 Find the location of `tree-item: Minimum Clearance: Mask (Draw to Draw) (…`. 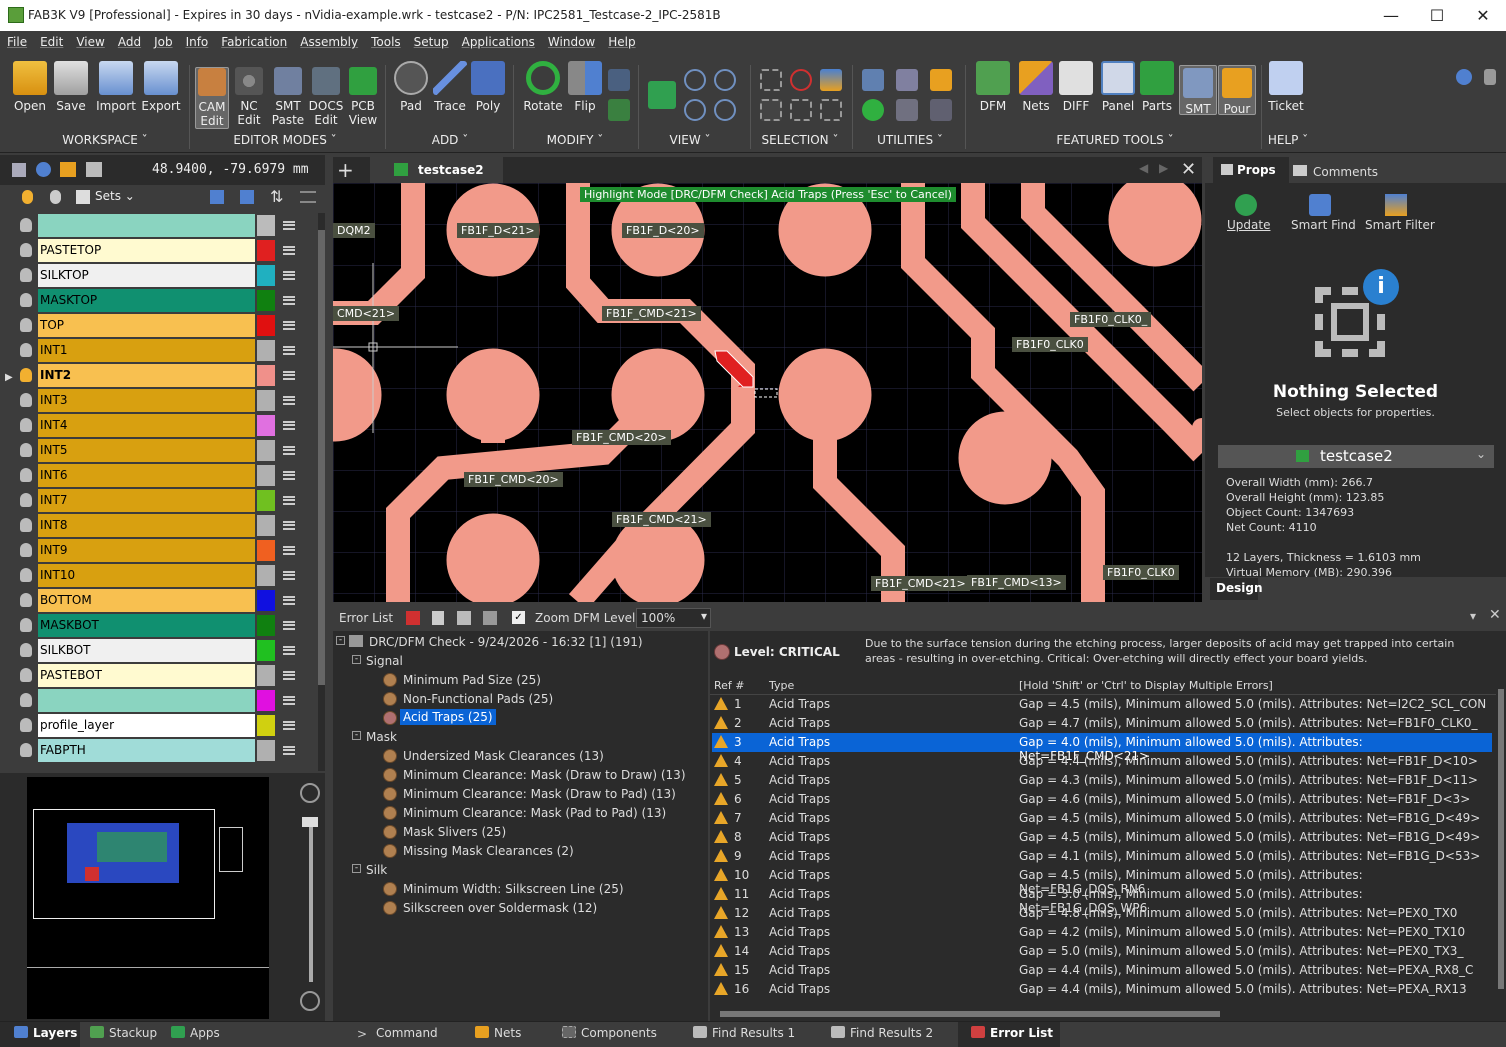

tree-item: Minimum Clearance: Mask (Draw to Draw) (… is located at coordinates (544, 775).